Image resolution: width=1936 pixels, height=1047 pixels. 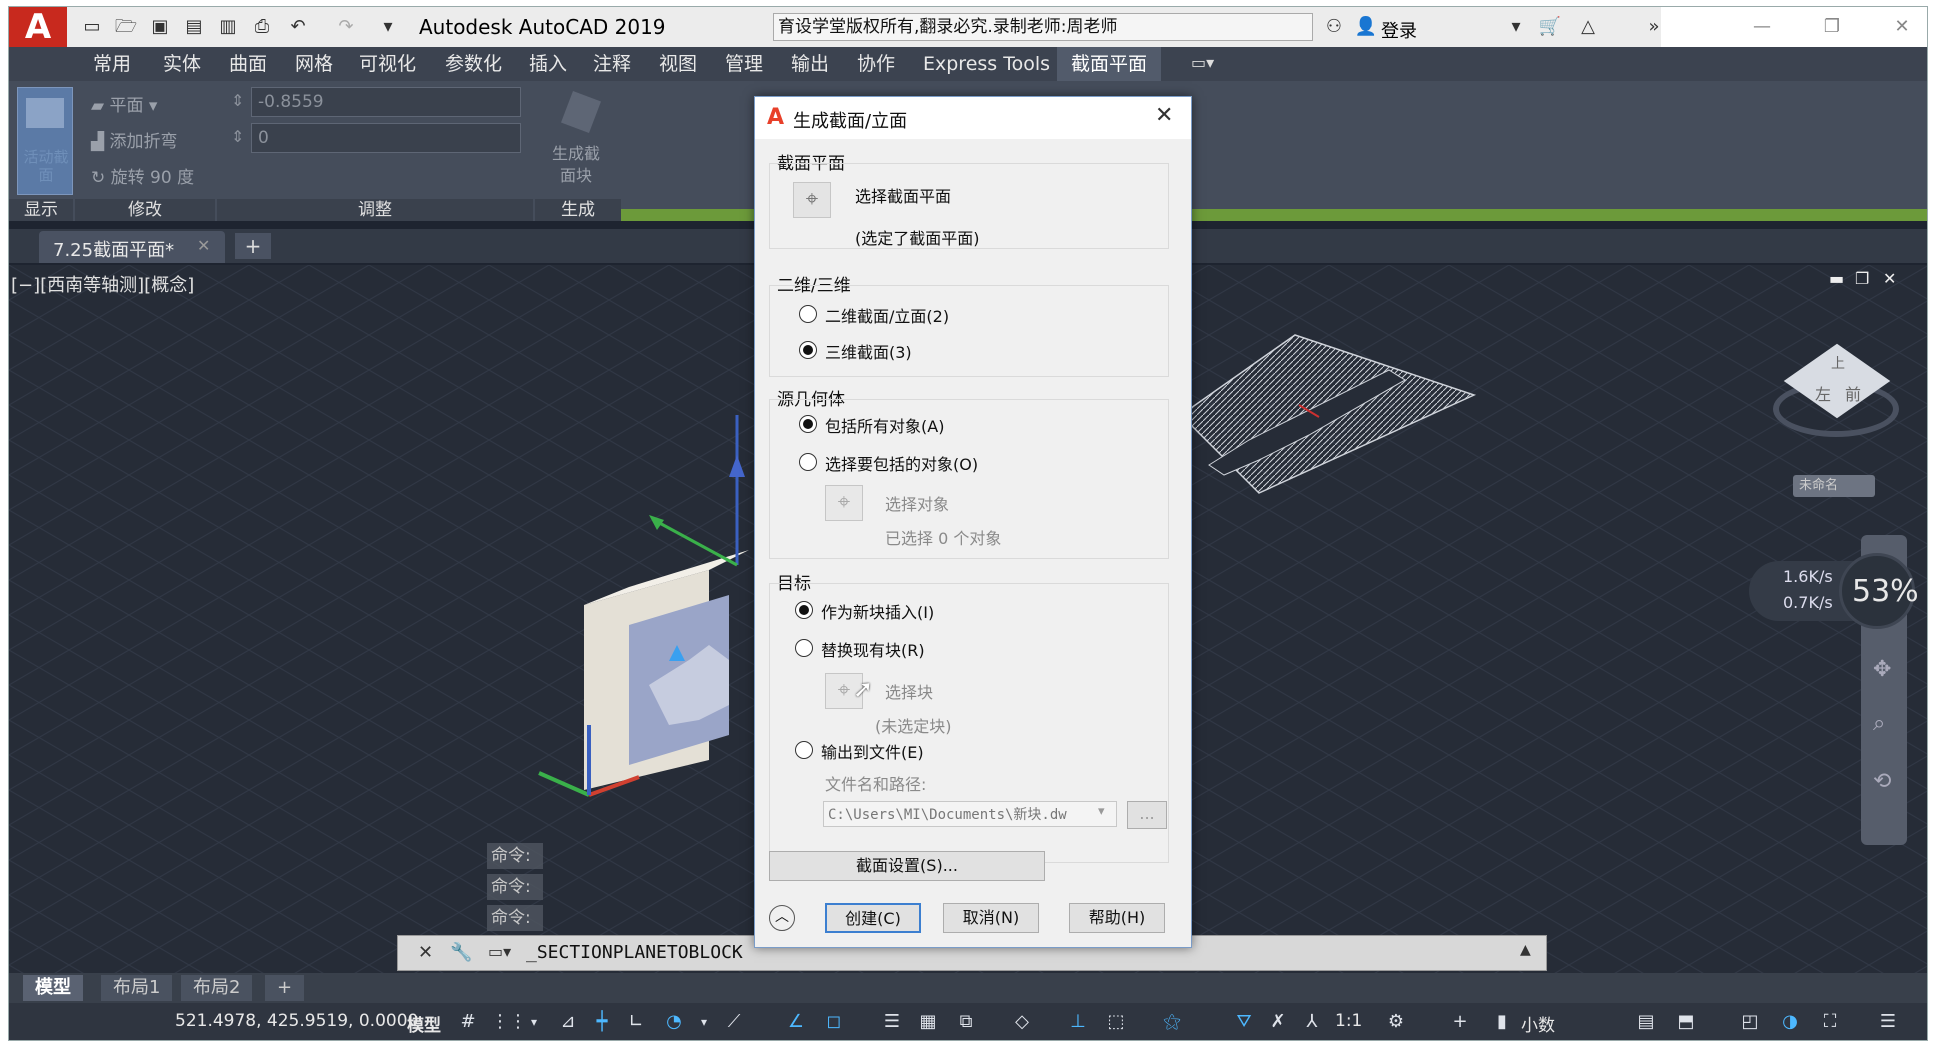 What do you see at coordinates (237, 136) in the screenshot?
I see `slice-slider-icon: ⇕` at bounding box center [237, 136].